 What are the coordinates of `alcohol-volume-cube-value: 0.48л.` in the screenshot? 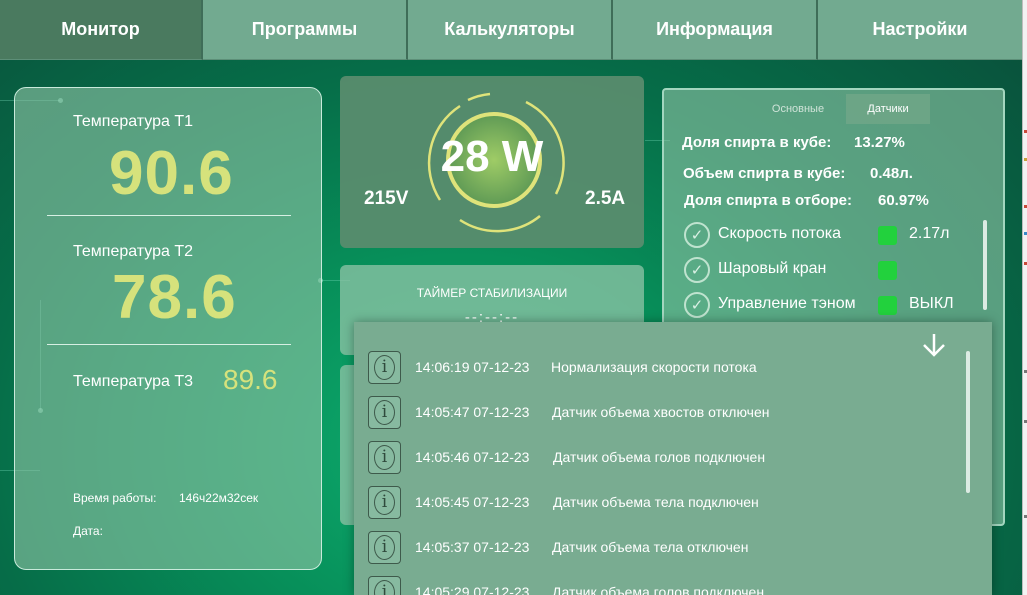 It's located at (891, 173).